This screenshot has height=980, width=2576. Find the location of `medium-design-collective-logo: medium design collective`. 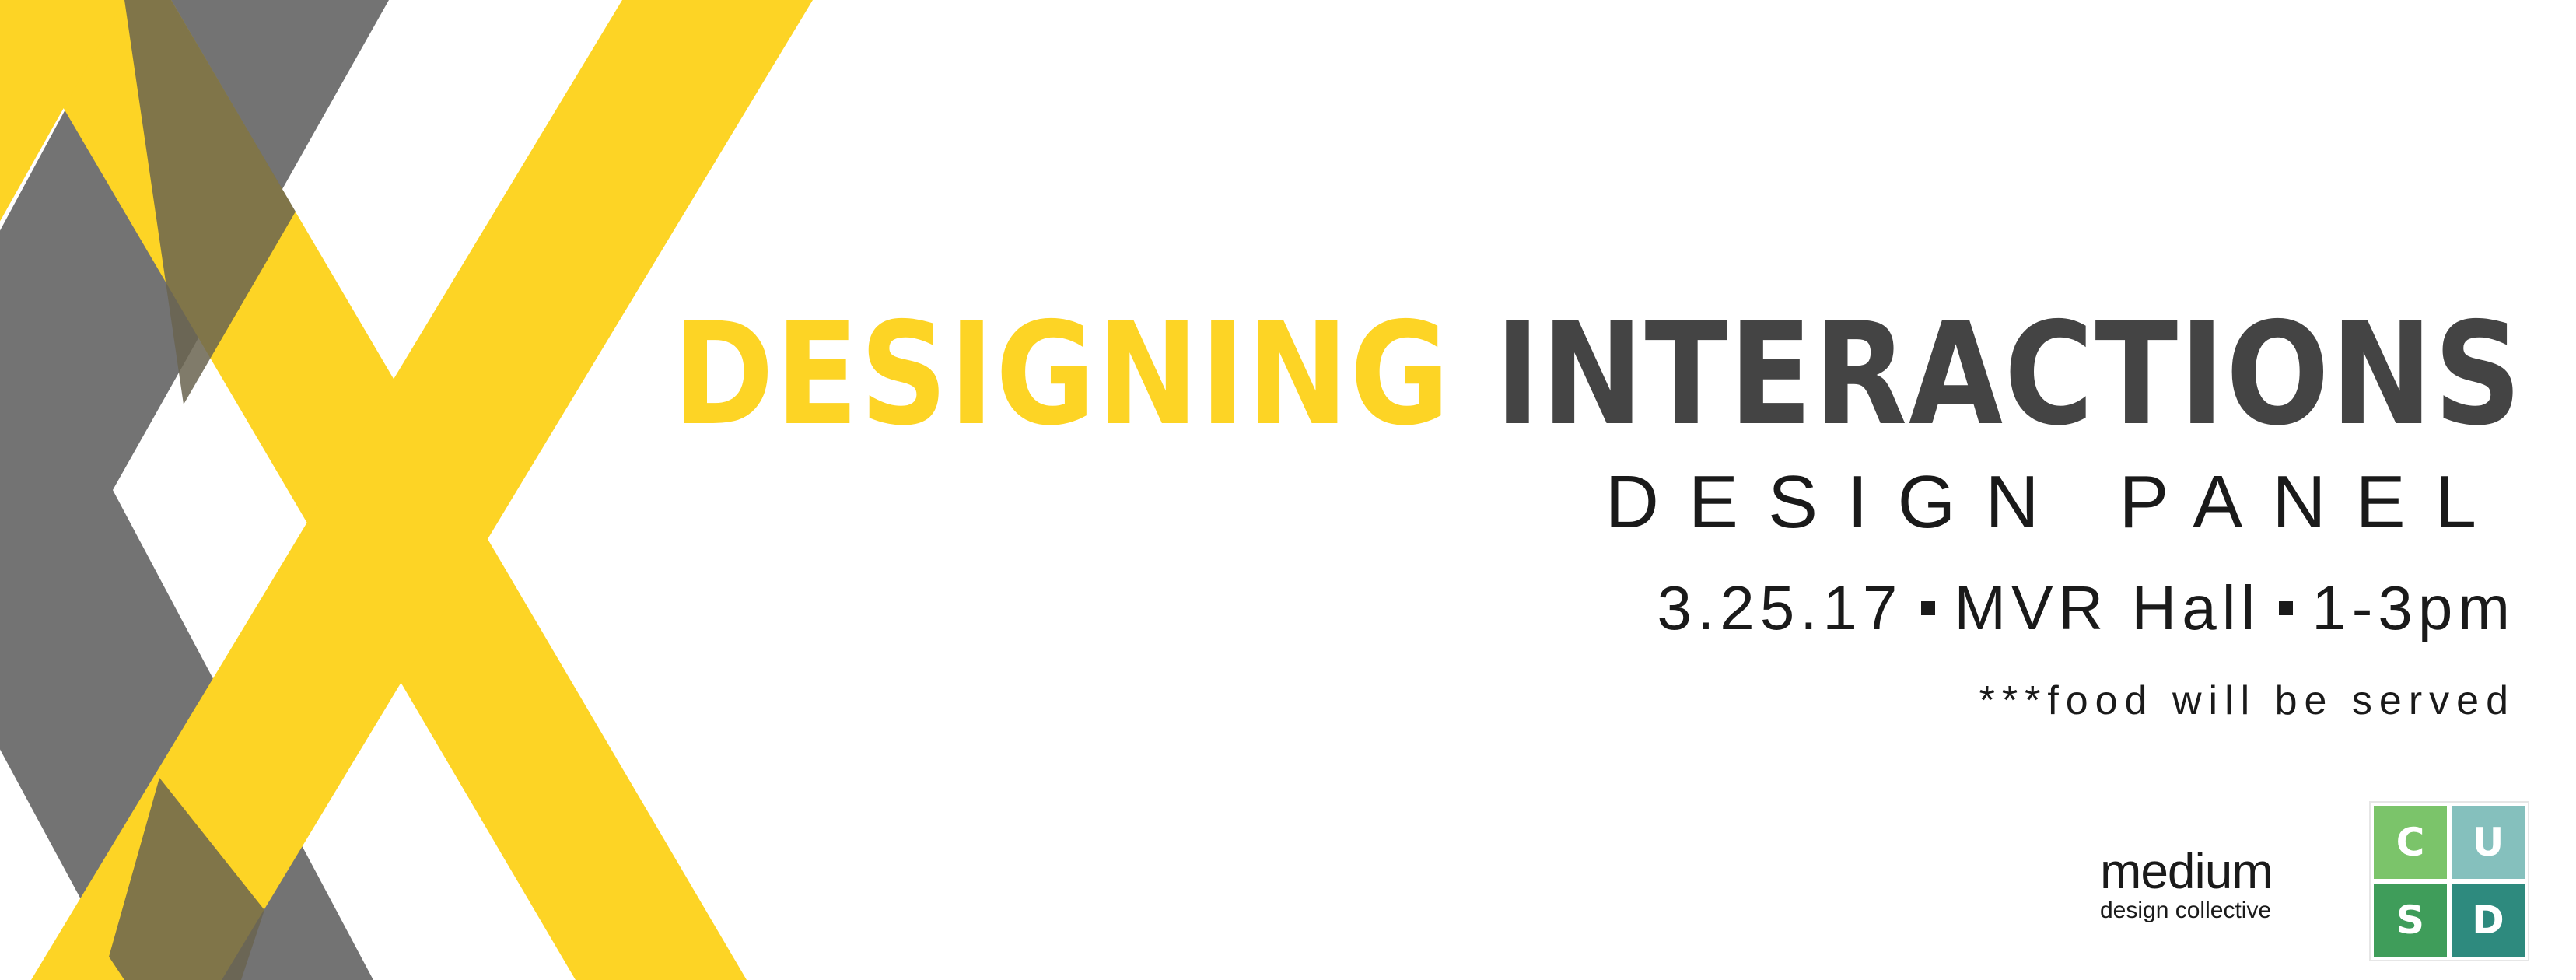

medium-design-collective-logo: medium design collective is located at coordinates (2193, 884).